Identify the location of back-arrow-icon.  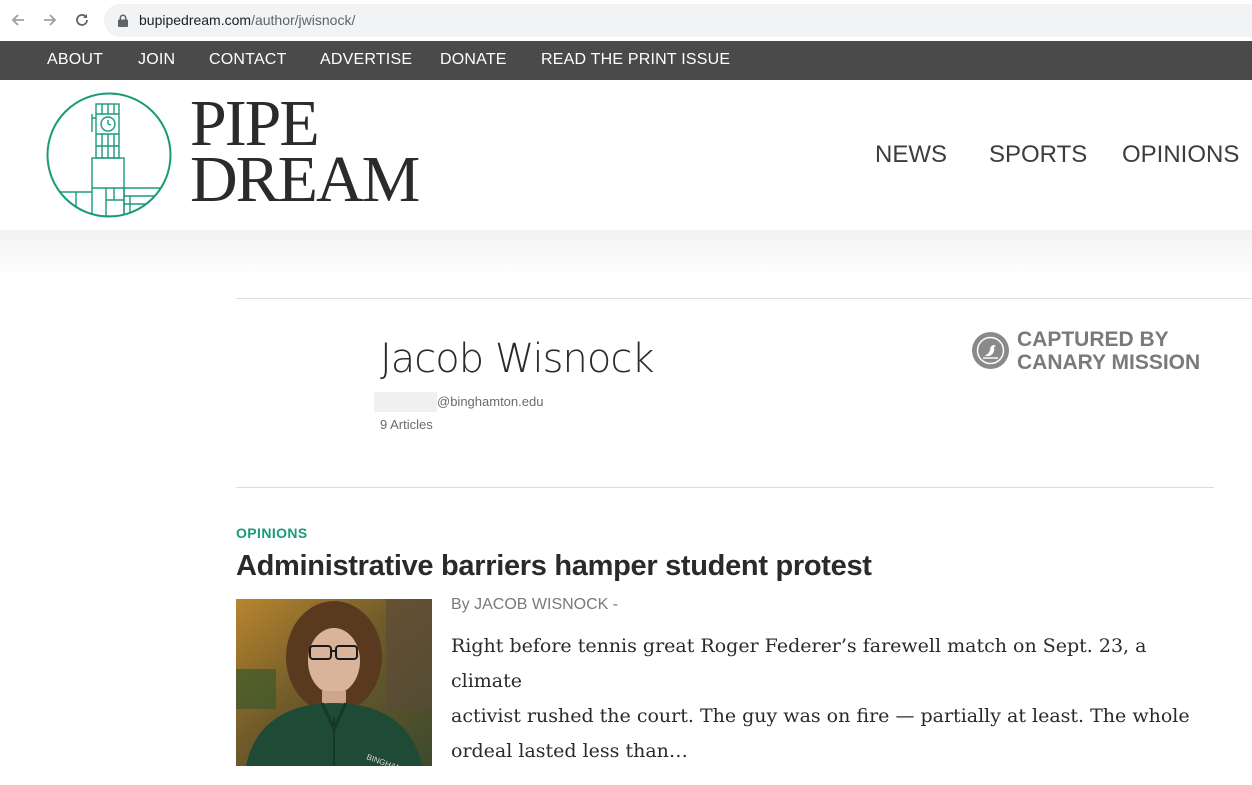
(18, 20).